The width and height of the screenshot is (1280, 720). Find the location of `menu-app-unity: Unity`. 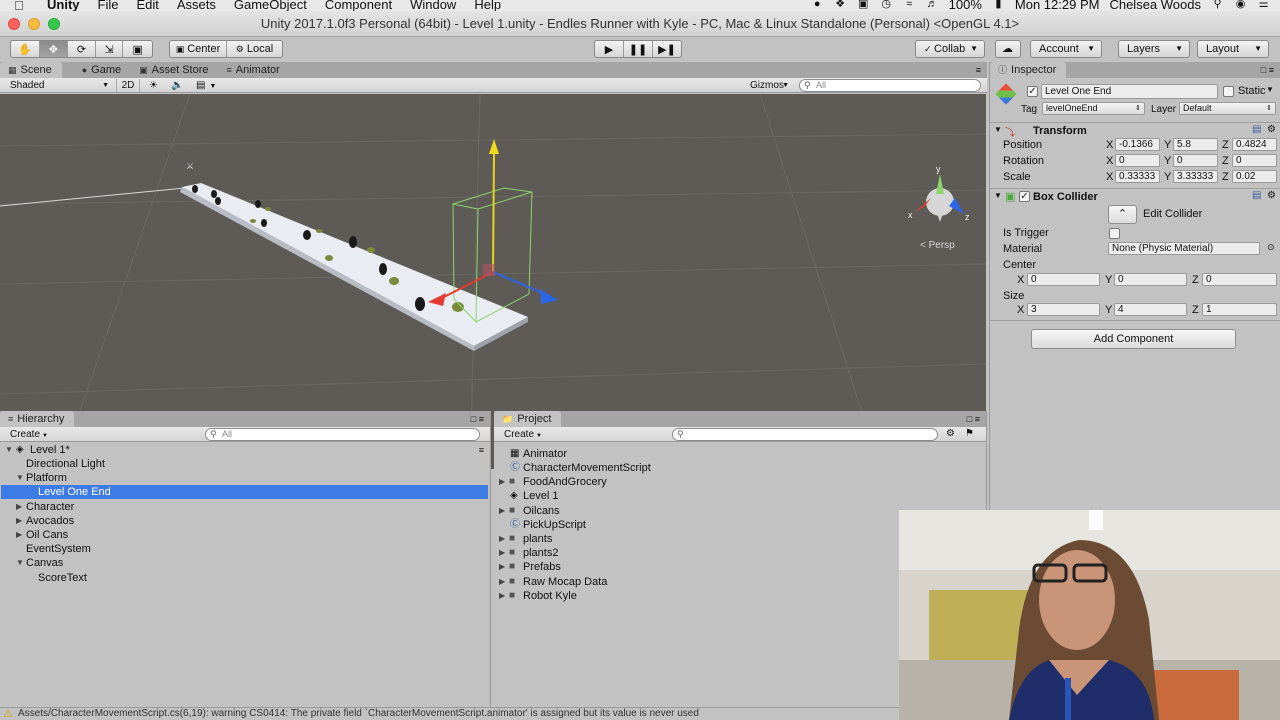

menu-app-unity: Unity is located at coordinates (63, 5).